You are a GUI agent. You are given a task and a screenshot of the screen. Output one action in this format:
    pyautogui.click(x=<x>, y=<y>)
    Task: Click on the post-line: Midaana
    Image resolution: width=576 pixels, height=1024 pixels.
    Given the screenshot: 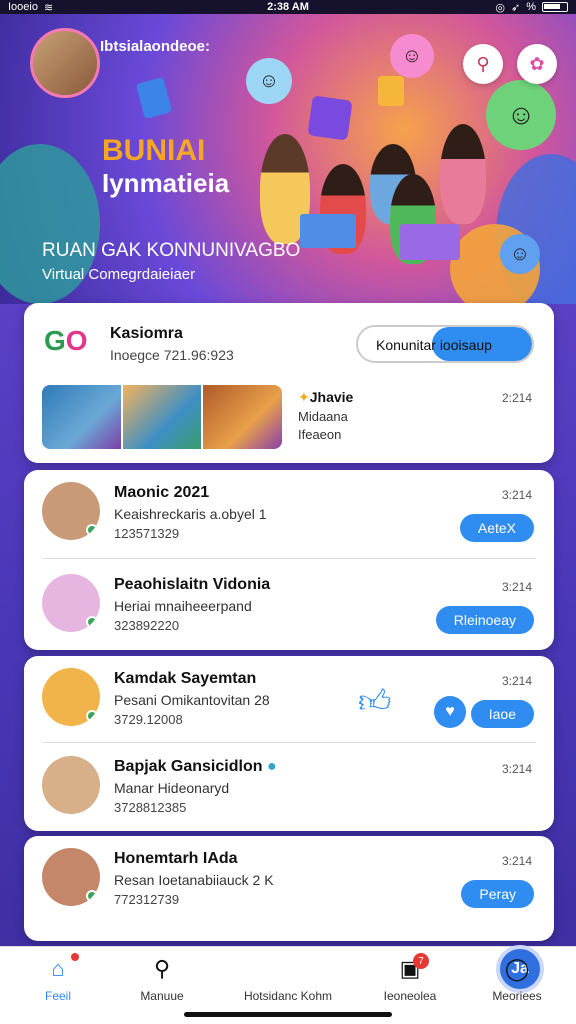 What is the action you would take?
    pyautogui.click(x=323, y=416)
    